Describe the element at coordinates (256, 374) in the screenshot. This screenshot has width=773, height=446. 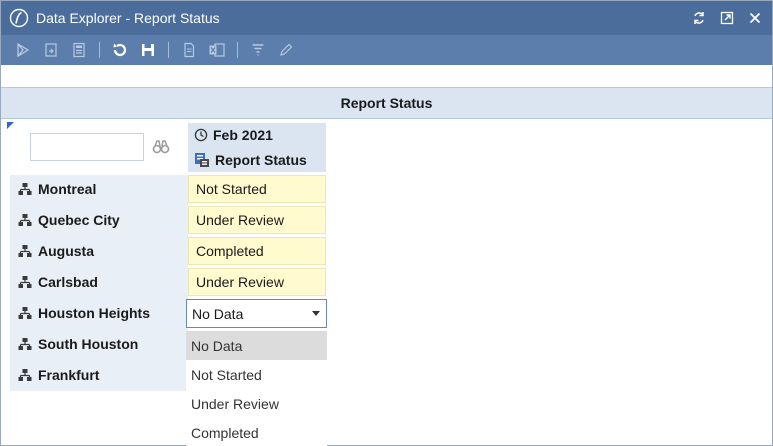
I see `dropdown-option-not-started: Not Started` at that location.